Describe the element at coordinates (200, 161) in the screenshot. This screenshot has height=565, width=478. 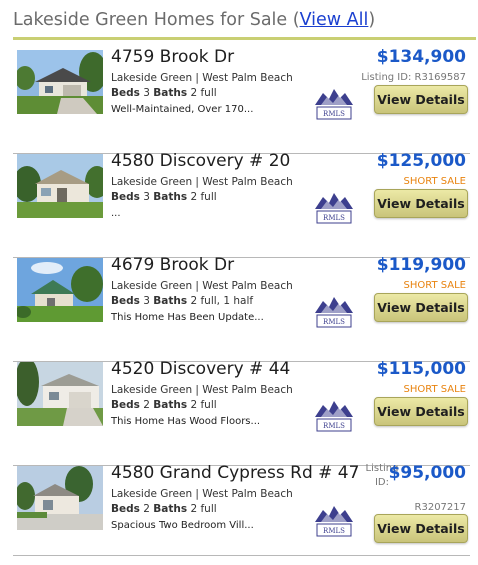
I see `listing-address: 4580 Discovery # 20` at that location.